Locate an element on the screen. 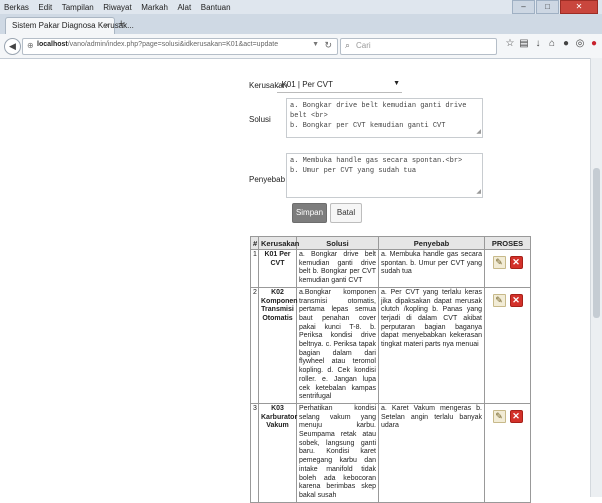 The image size is (602, 503). kerusakan-selected-value: : K01 | Per CVT is located at coordinates (305, 84).